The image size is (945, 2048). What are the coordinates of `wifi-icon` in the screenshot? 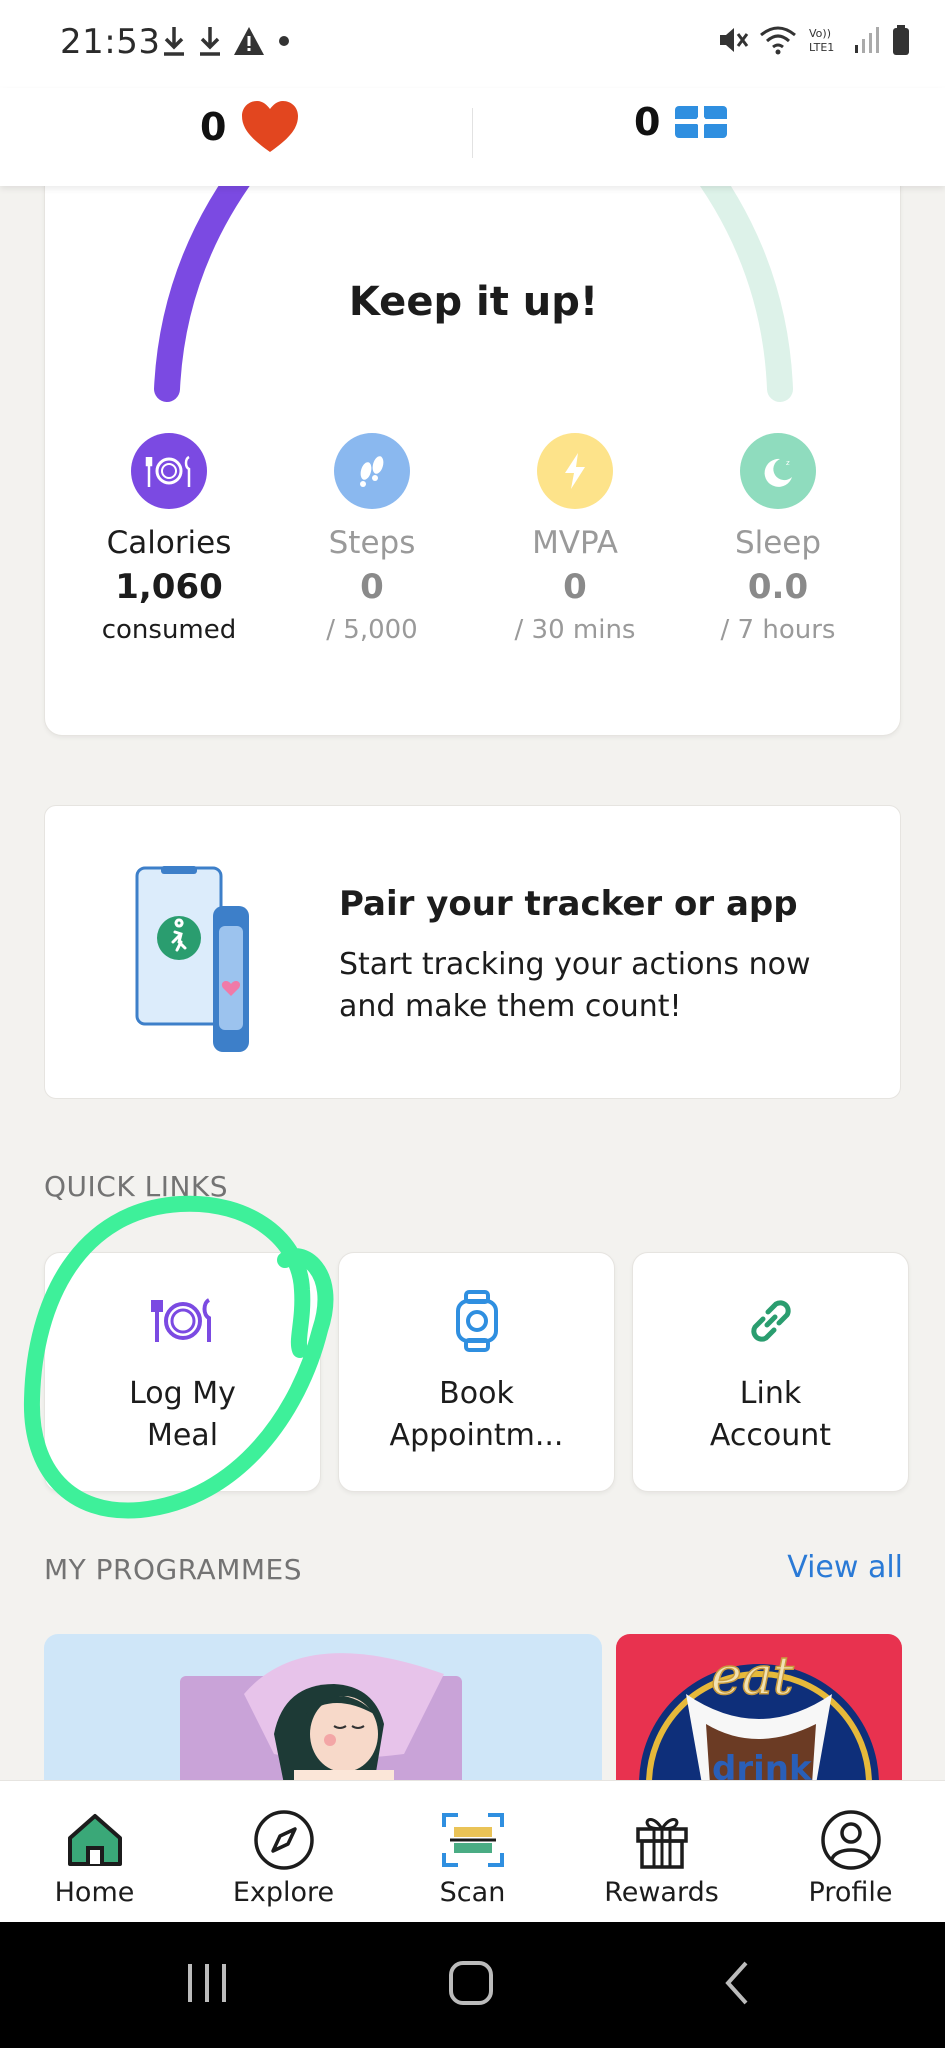 It's located at (778, 40).